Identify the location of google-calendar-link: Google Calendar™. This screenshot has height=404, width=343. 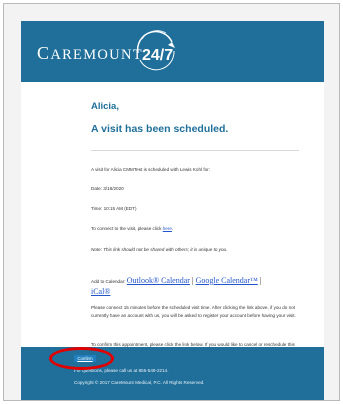
(227, 280).